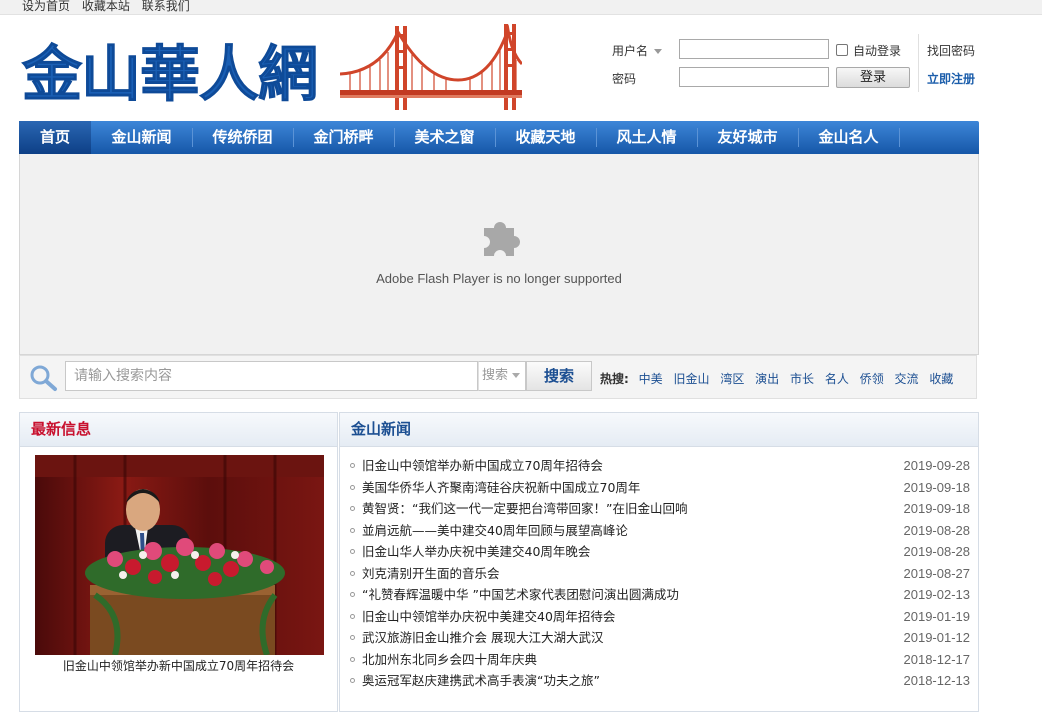  I want to click on site-logo: 金山華人網, so click(272, 68).